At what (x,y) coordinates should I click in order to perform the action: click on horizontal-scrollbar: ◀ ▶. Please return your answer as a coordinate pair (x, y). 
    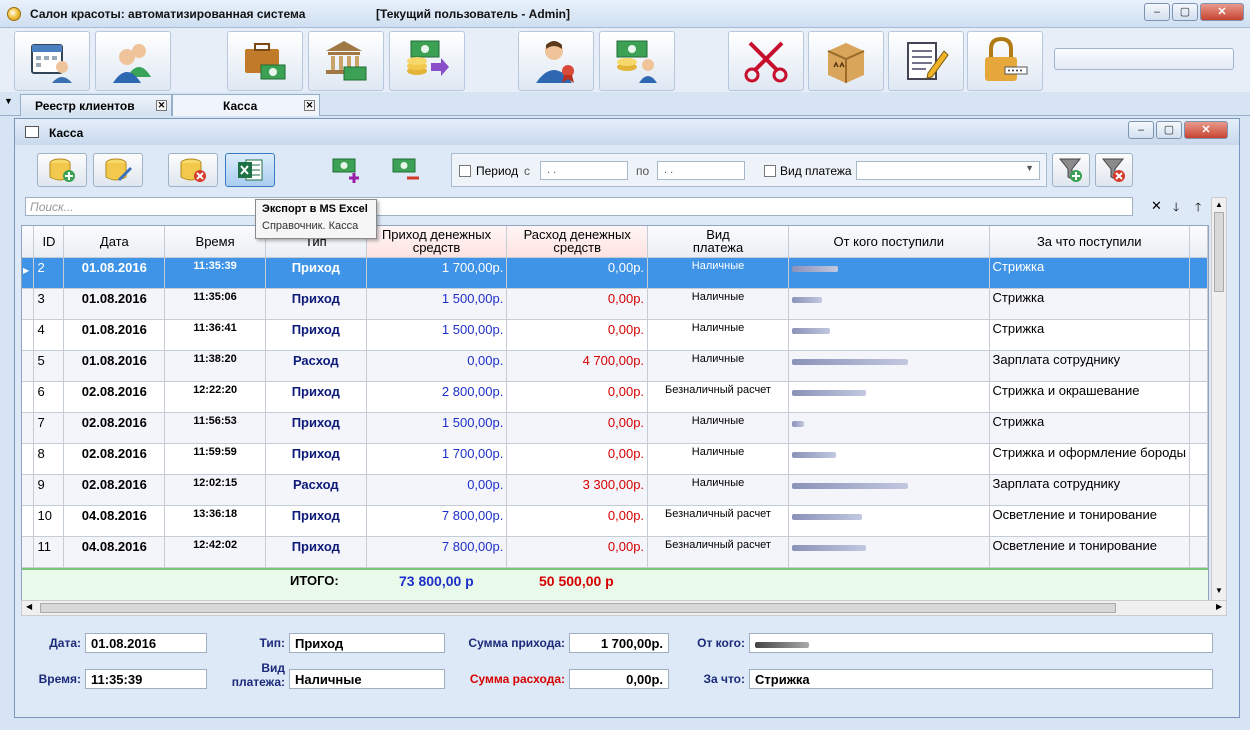
    Looking at the image, I should click on (624, 608).